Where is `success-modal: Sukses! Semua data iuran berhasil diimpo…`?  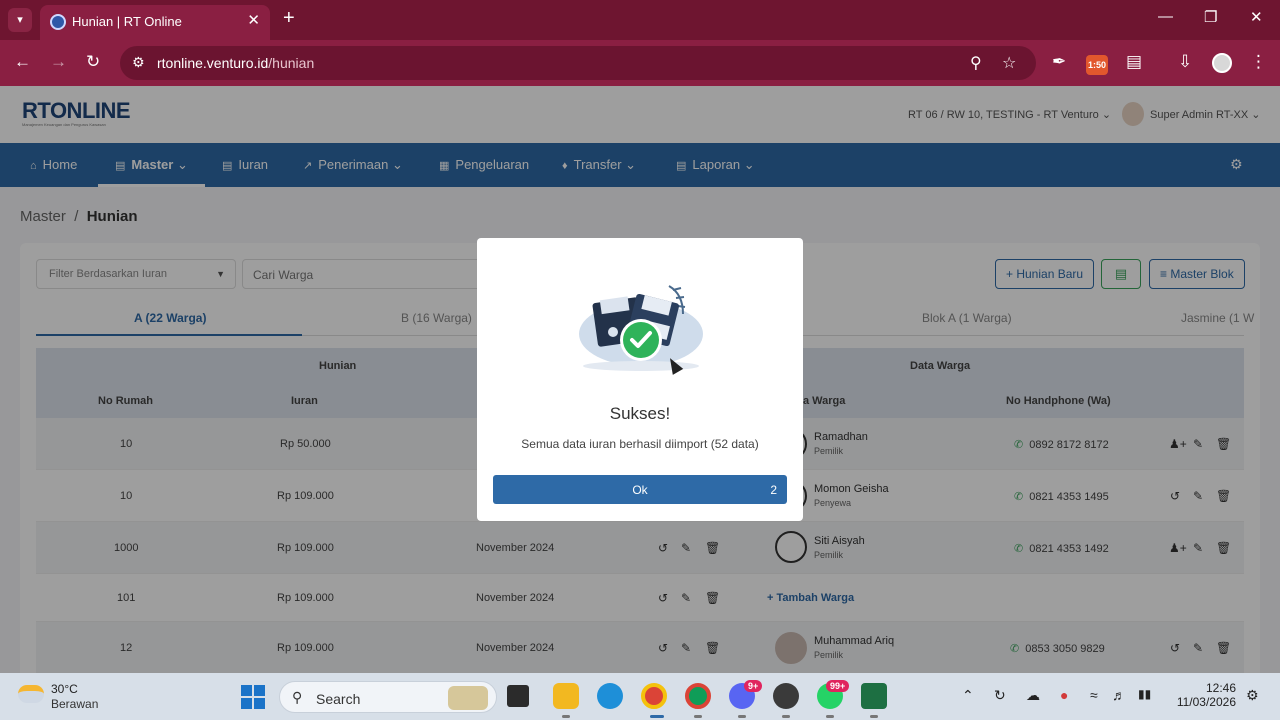
success-modal: Sukses! Semua data iuran berhasil diimpo… is located at coordinates (640, 379).